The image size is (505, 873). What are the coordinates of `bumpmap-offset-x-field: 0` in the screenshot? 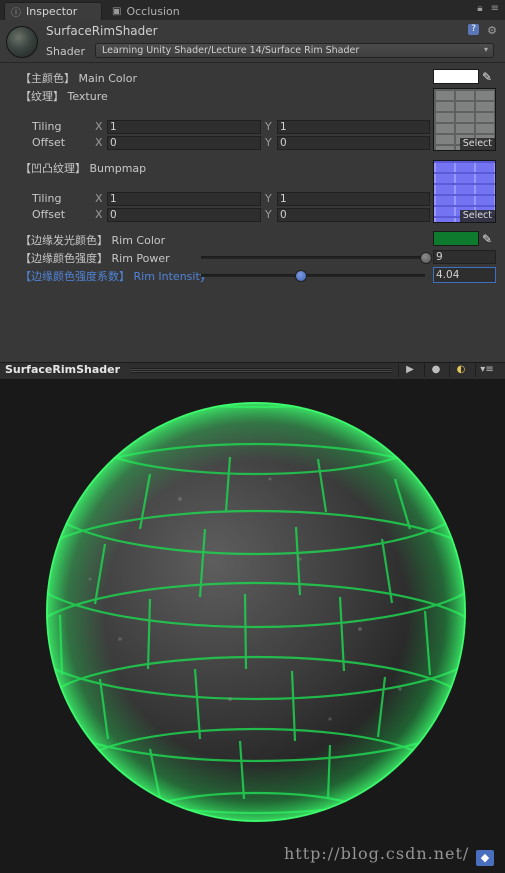 It's located at (184, 215).